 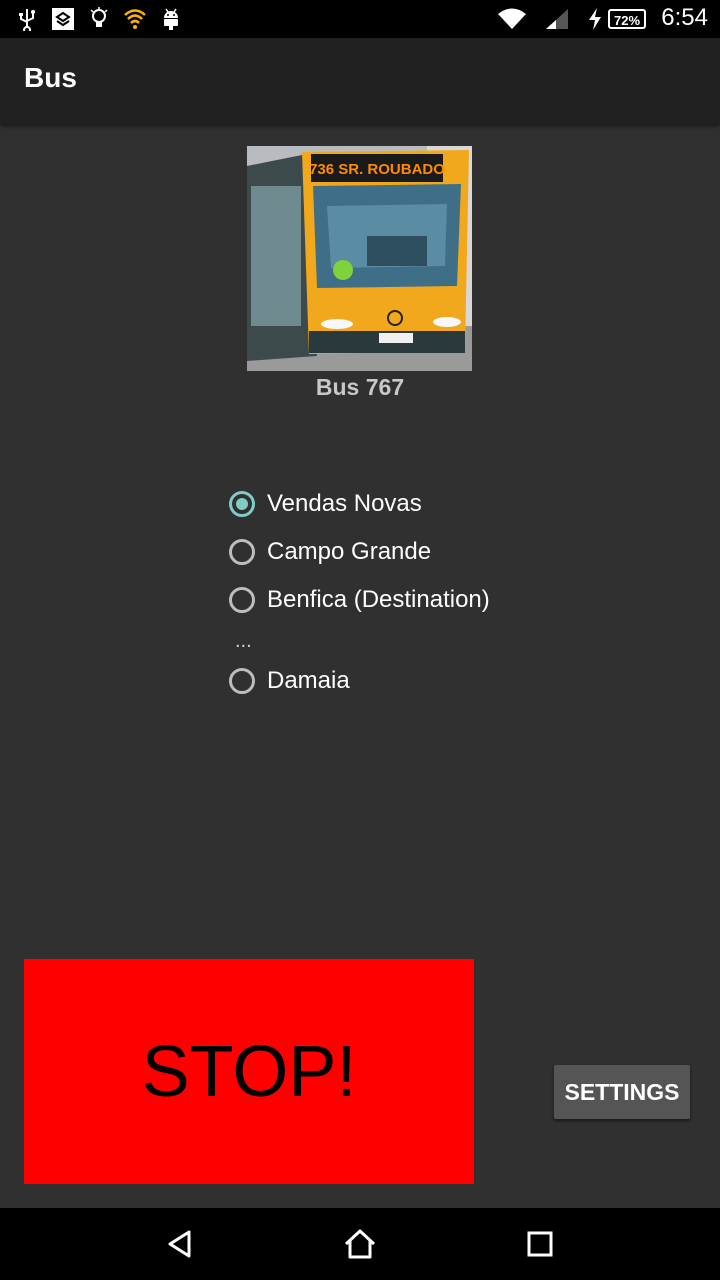 What do you see at coordinates (360, 81) in the screenshot?
I see `app-bar: Bus` at bounding box center [360, 81].